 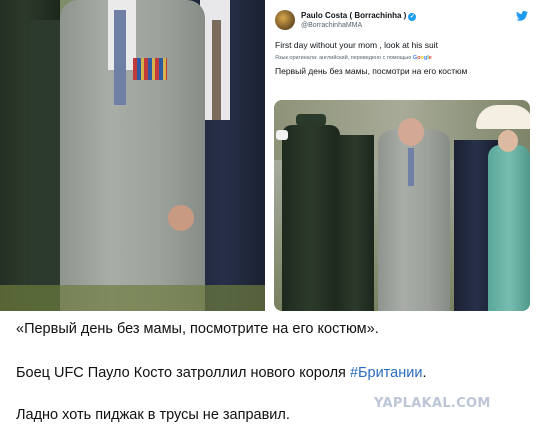 I want to click on photo-grass, so click(x=132, y=298).